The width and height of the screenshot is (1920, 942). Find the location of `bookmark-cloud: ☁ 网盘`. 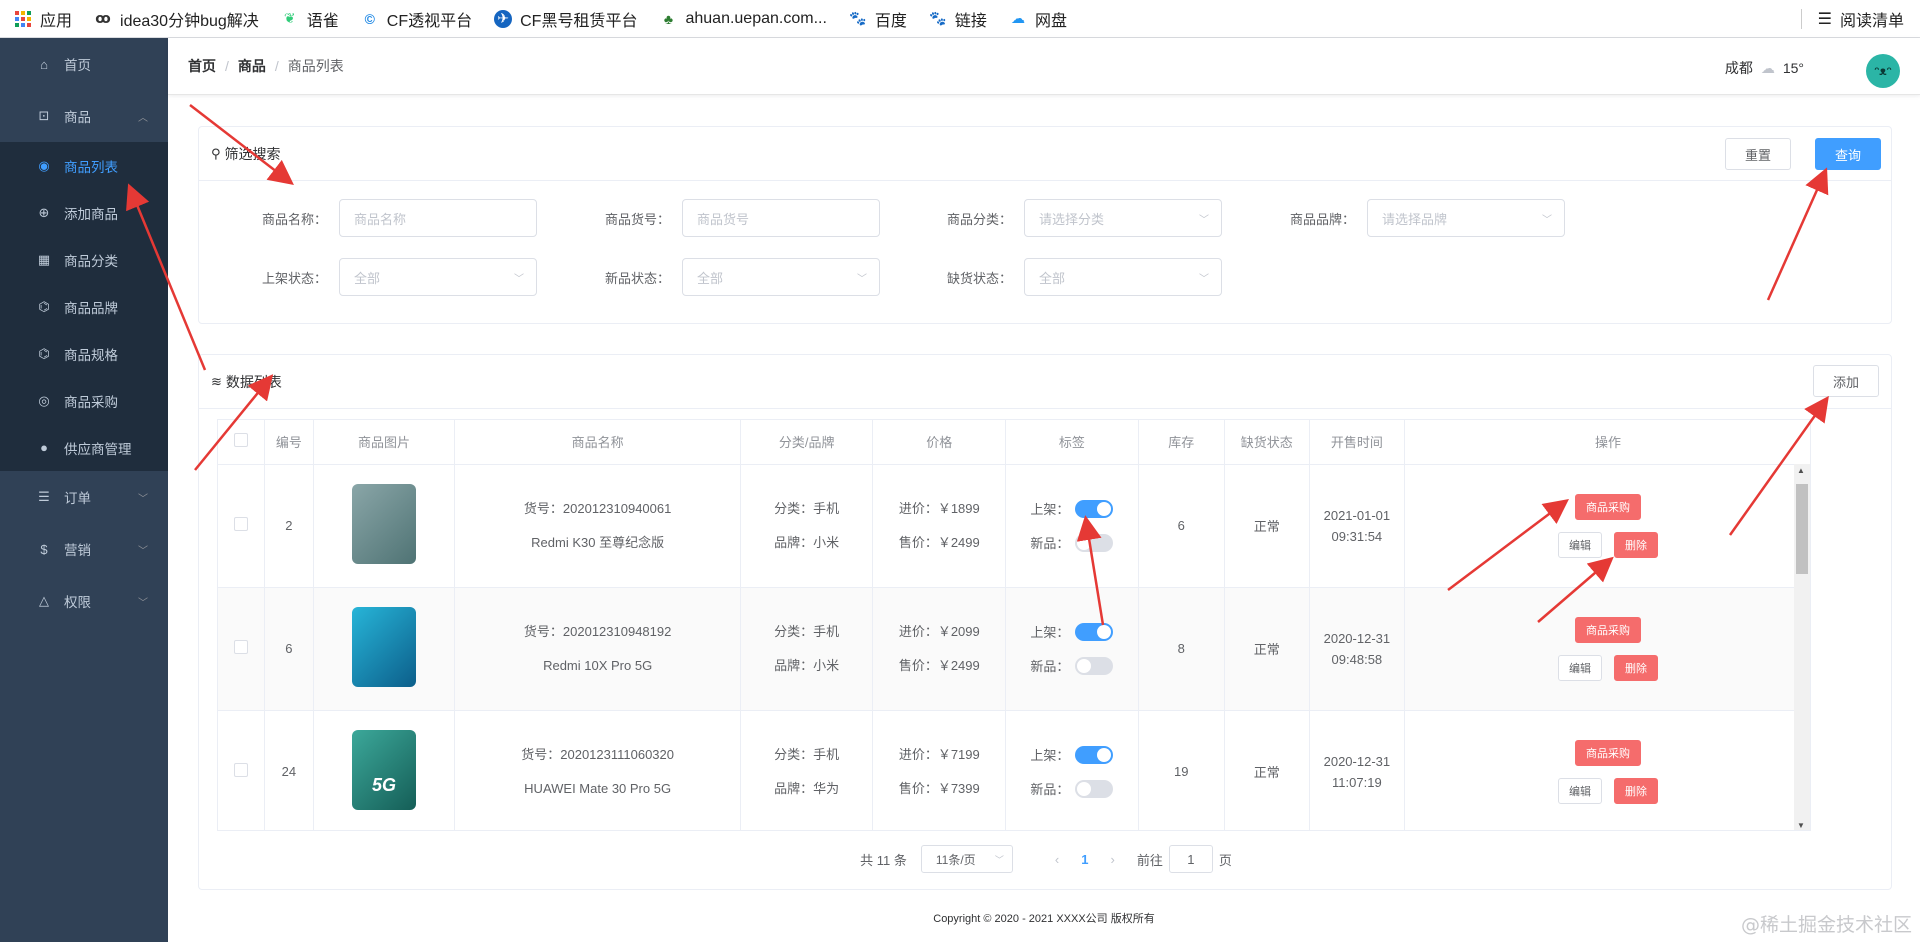

bookmark-cloud: ☁ 网盘 is located at coordinates (1038, 19).